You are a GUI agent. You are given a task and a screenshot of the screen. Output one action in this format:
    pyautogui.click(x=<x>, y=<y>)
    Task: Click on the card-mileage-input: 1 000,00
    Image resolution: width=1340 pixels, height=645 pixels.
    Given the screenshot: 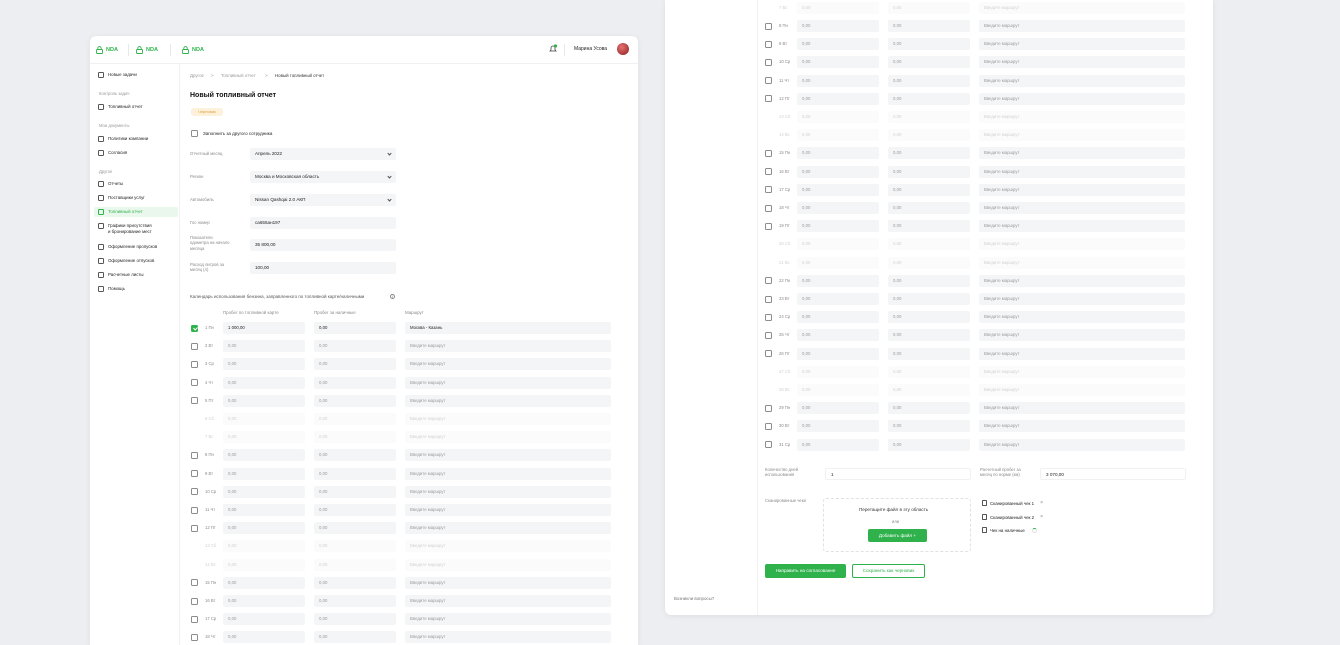 What is the action you would take?
    pyautogui.click(x=264, y=328)
    